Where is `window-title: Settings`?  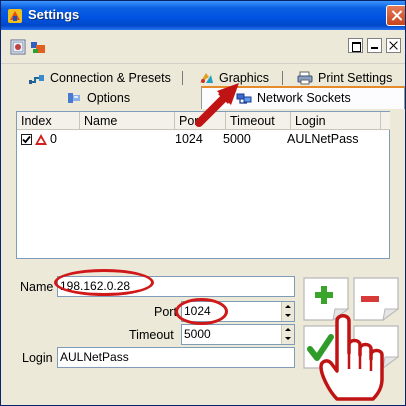
window-title: Settings is located at coordinates (54, 14).